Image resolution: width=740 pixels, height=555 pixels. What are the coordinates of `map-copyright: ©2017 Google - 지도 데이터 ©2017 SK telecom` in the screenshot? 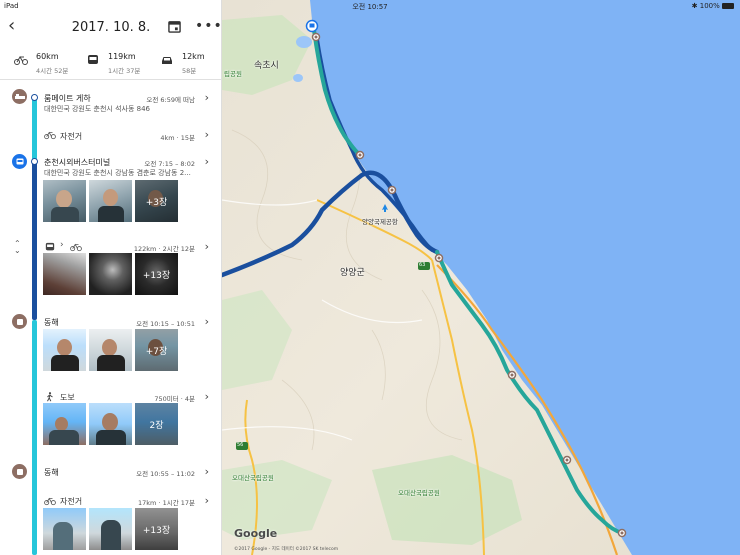 It's located at (286, 549).